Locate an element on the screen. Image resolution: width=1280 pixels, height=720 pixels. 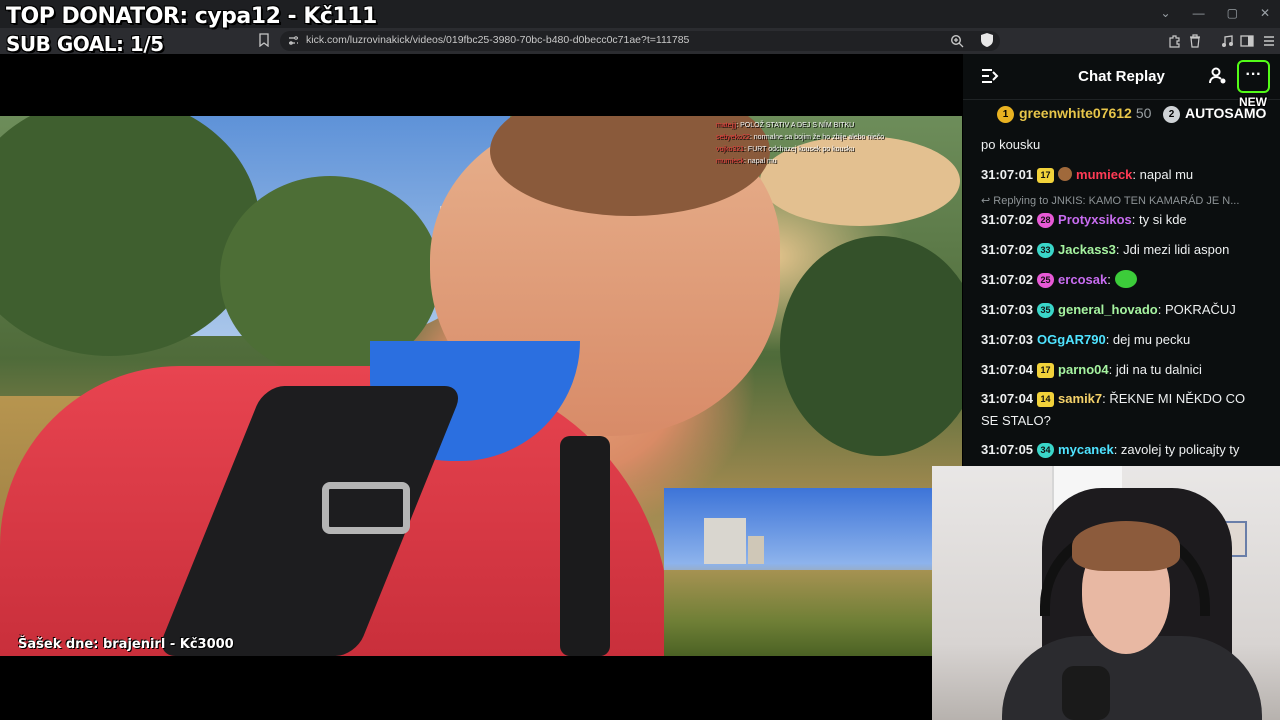
video-tree is located at coordinates (871, 346).